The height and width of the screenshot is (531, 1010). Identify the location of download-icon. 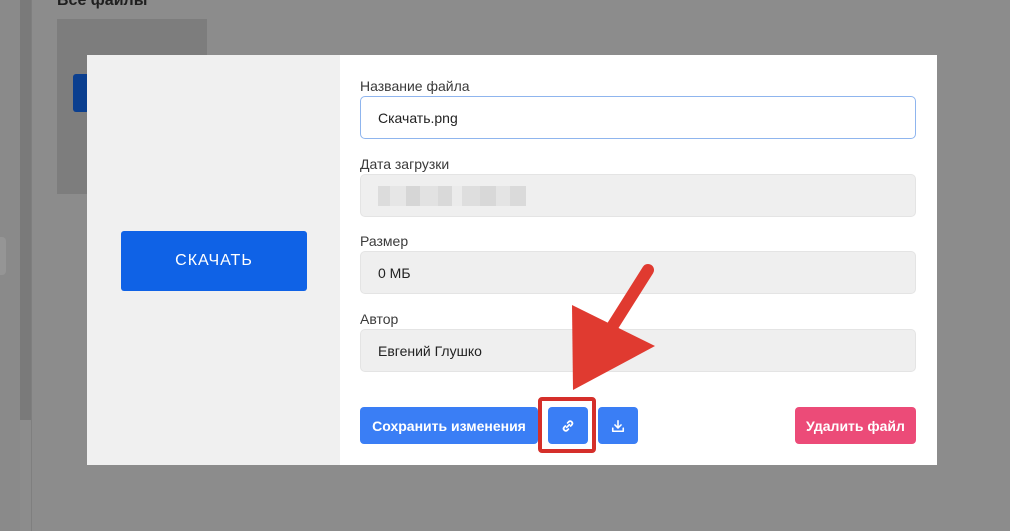
(618, 425).